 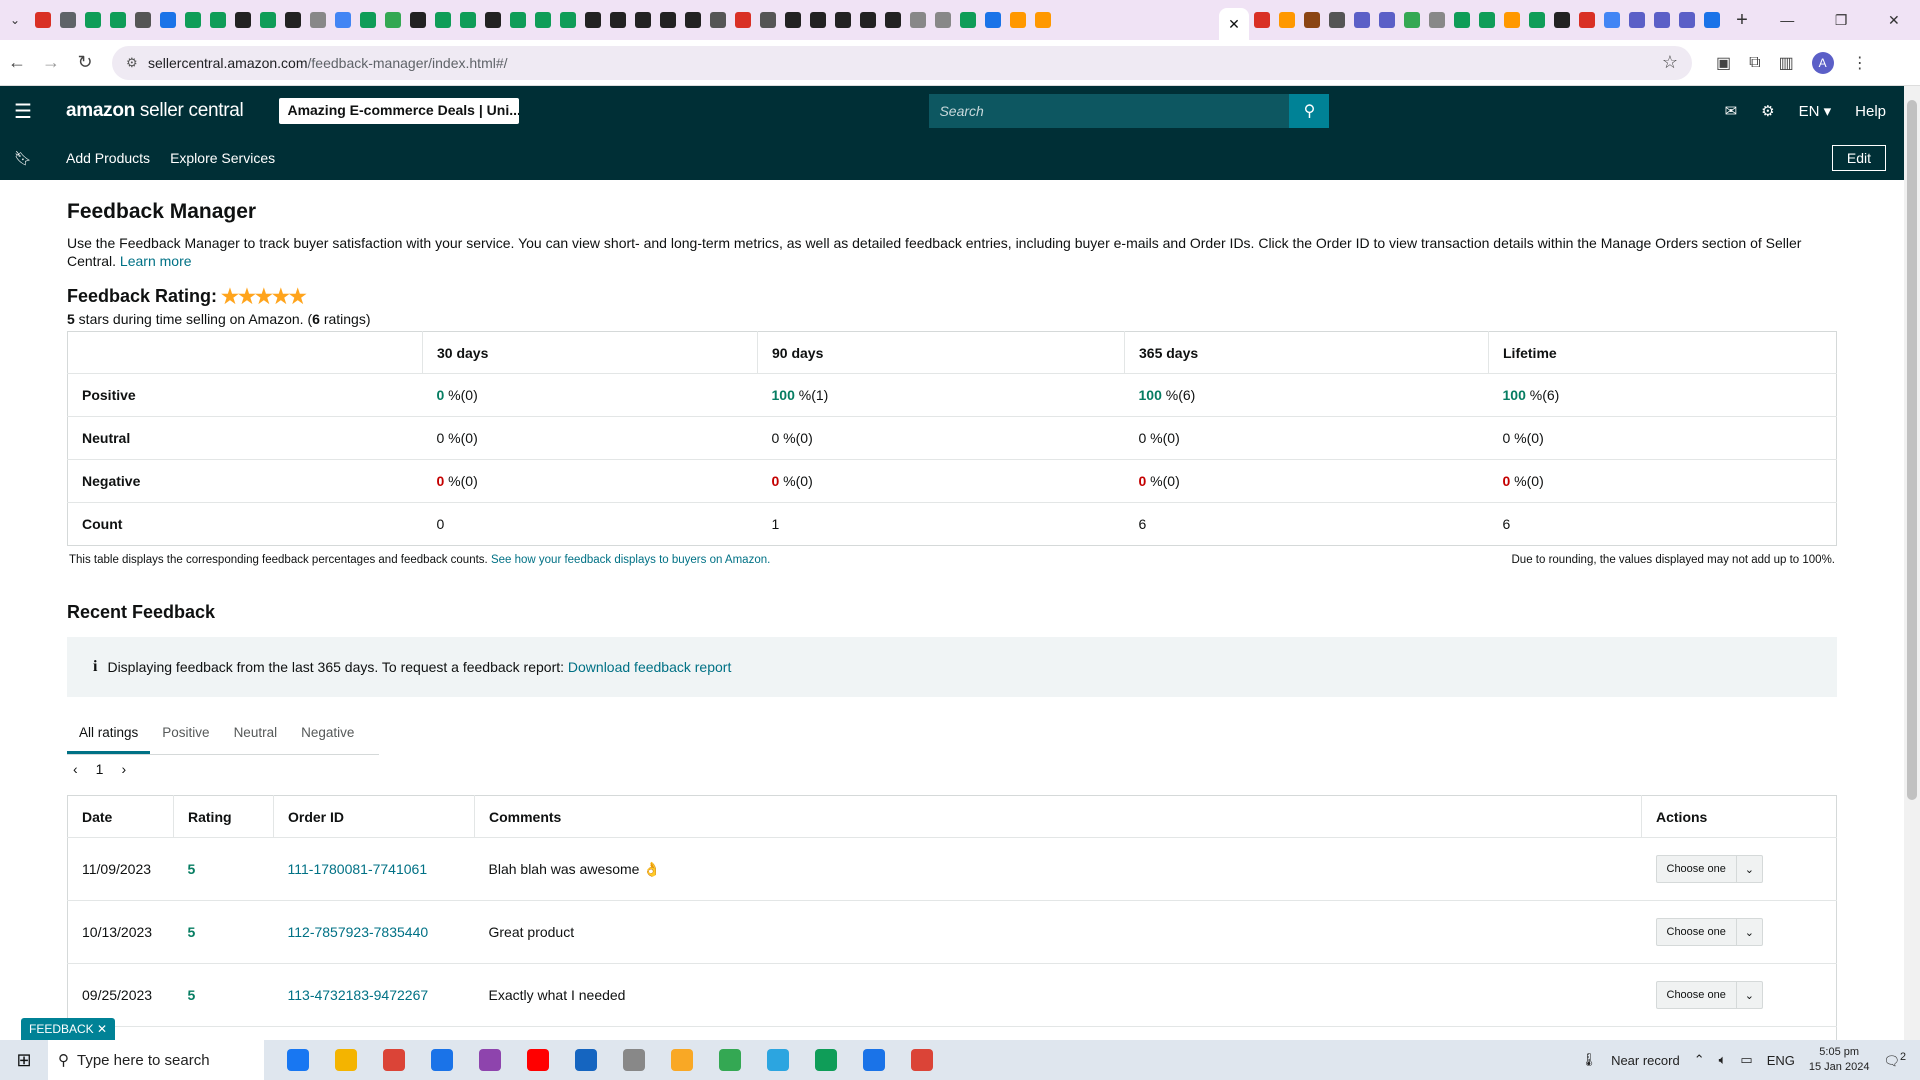 I want to click on page-scrollbar, so click(x=1912, y=563).